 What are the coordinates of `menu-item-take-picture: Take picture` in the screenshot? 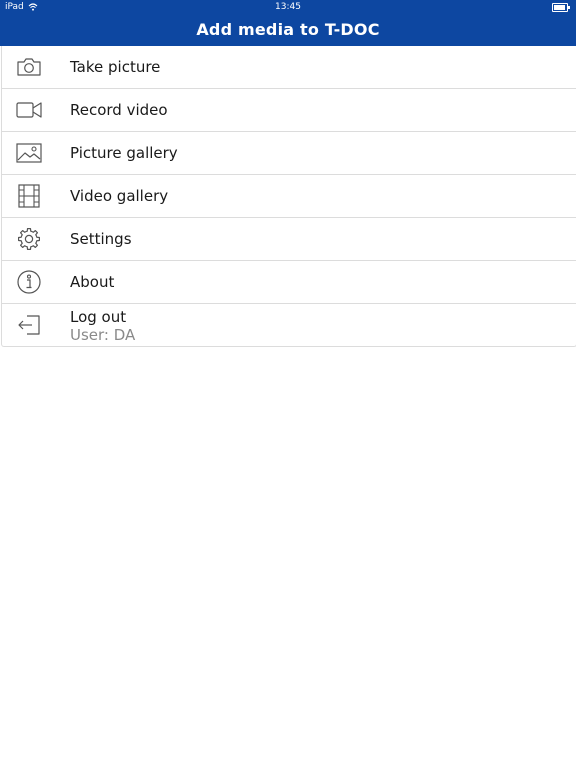 It's located at (289, 67).